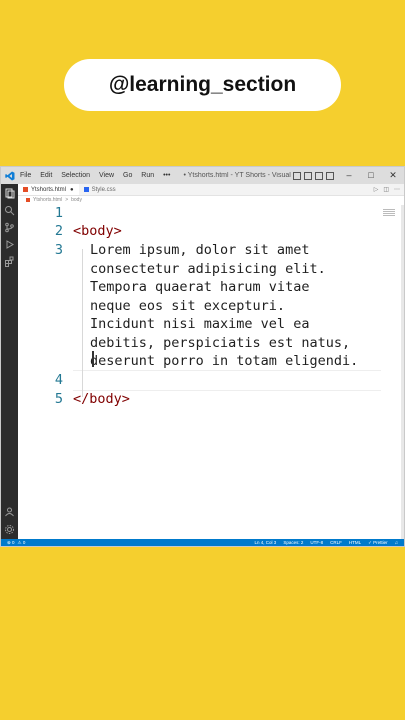 Image resolution: width=405 pixels, height=720 pixels. What do you see at coordinates (106, 175) in the screenshot?
I see `menu-view: View` at bounding box center [106, 175].